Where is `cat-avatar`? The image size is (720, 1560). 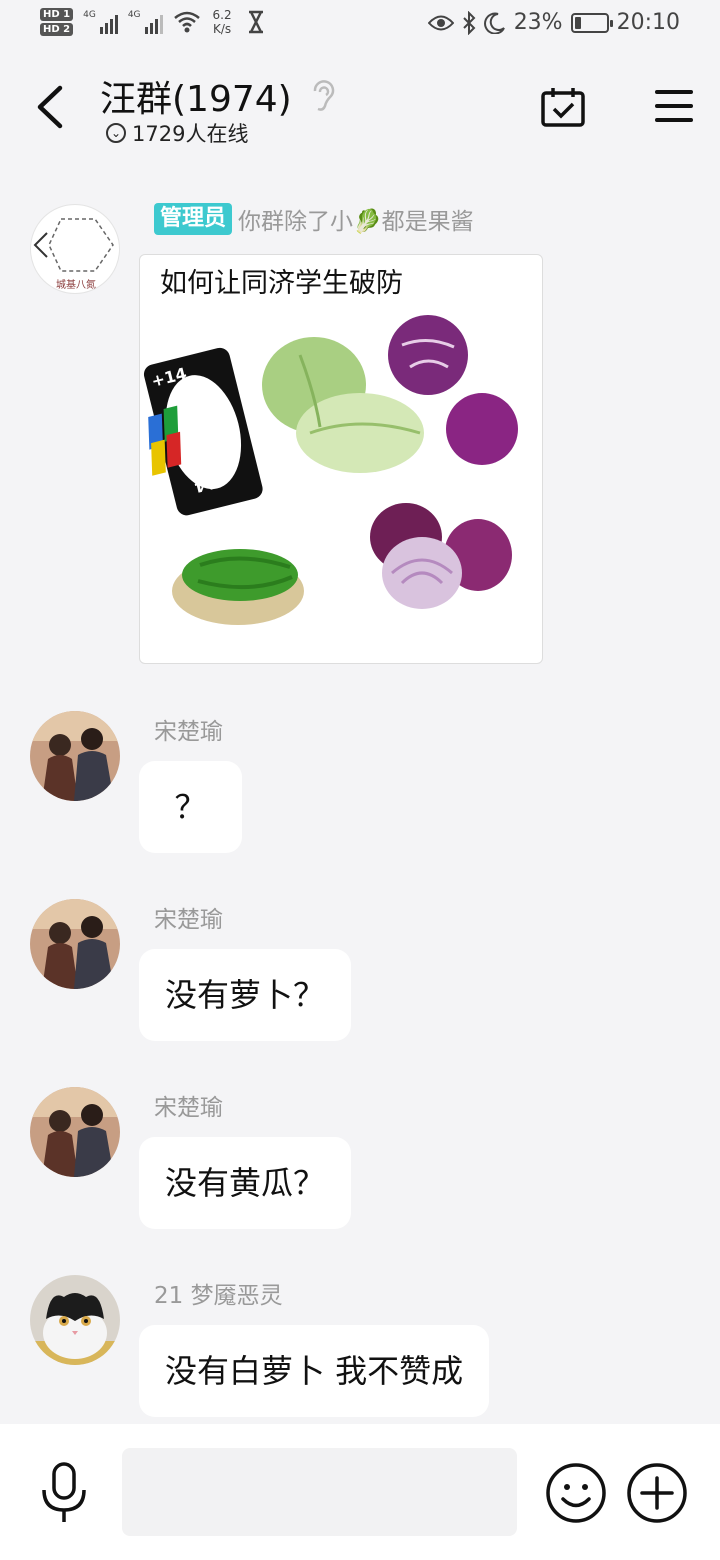 cat-avatar is located at coordinates (75, 1320).